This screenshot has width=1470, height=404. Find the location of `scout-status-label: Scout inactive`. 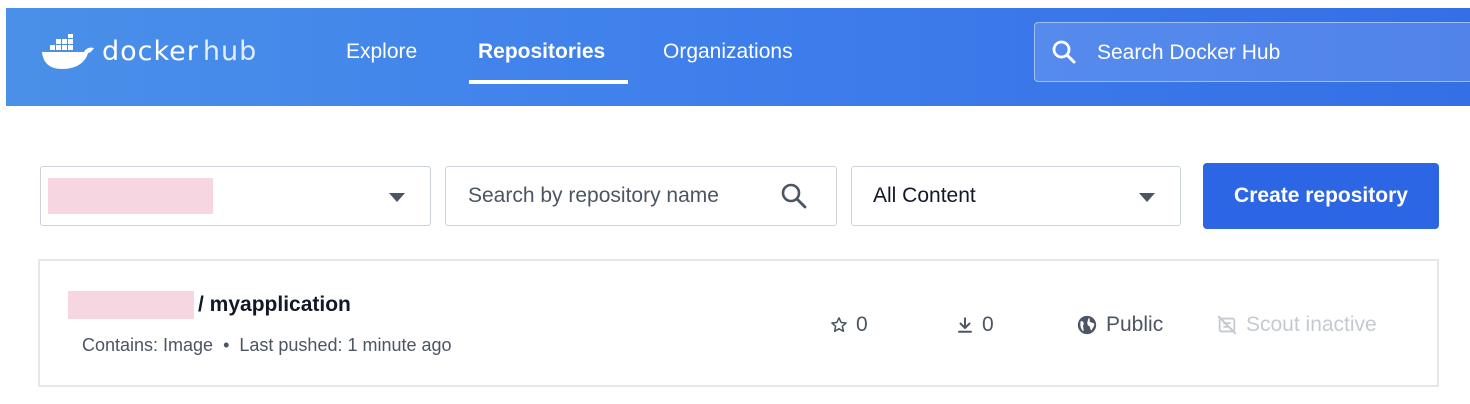

scout-status-label: Scout inactive is located at coordinates (1311, 324).